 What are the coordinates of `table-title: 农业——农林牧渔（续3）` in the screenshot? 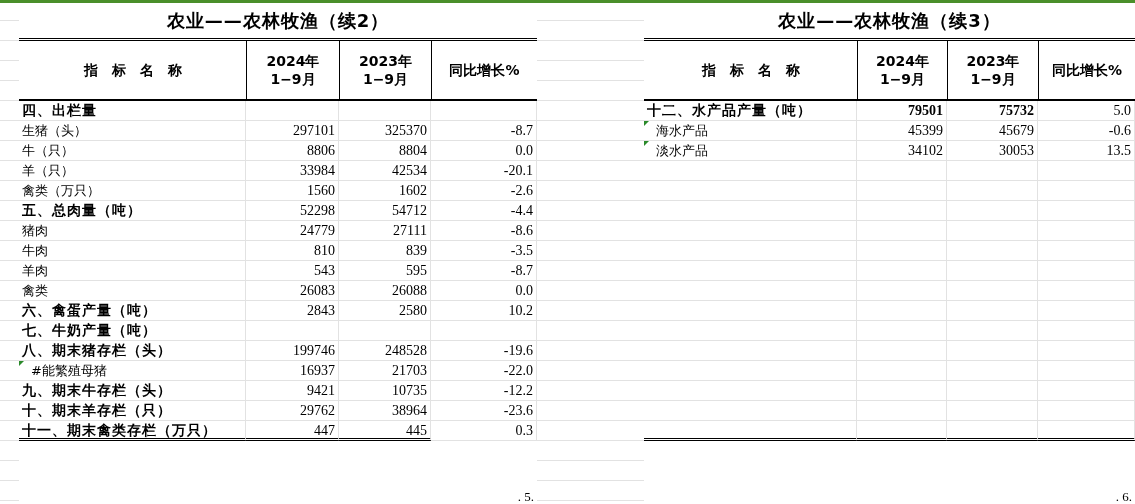 It's located at (889, 22).